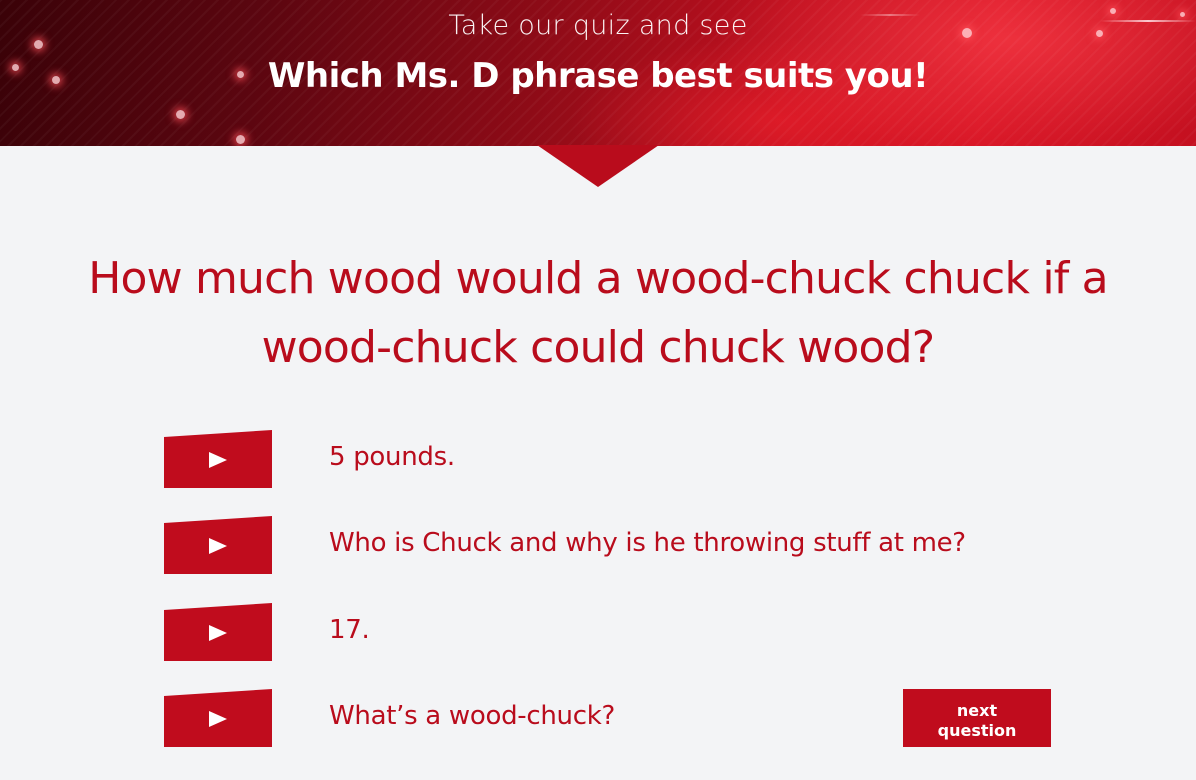 The image size is (1196, 780). I want to click on answer-option-1: 5 pounds., so click(604, 460).